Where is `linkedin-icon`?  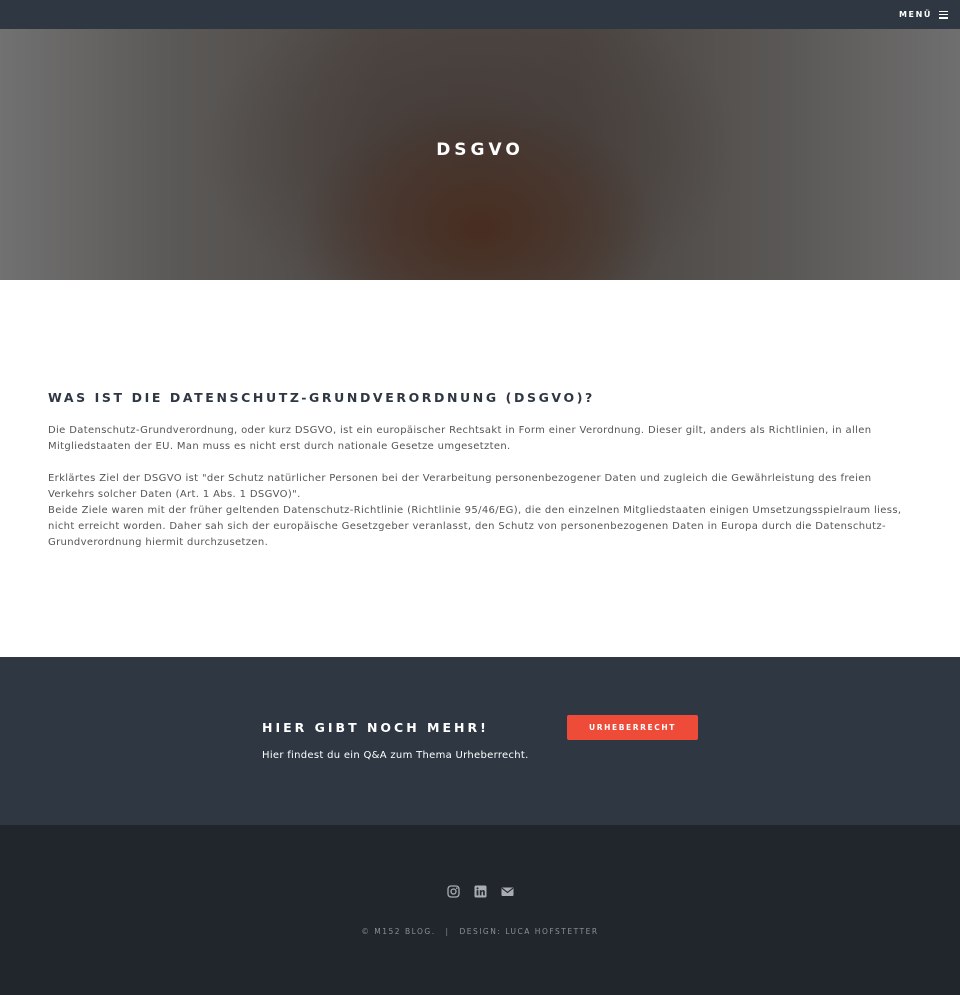
linkedin-icon is located at coordinates (480, 890).